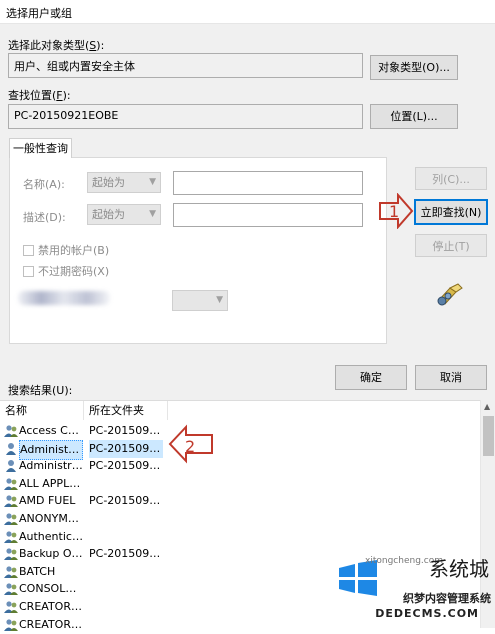 The width and height of the screenshot is (495, 634). Describe the element at coordinates (37, 571) in the screenshot. I see `row-name: BATCH` at that location.